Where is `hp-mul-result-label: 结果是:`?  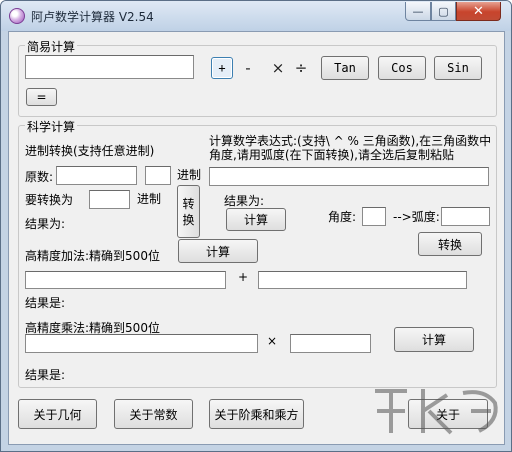 hp-mul-result-label: 结果是: is located at coordinates (45, 375).